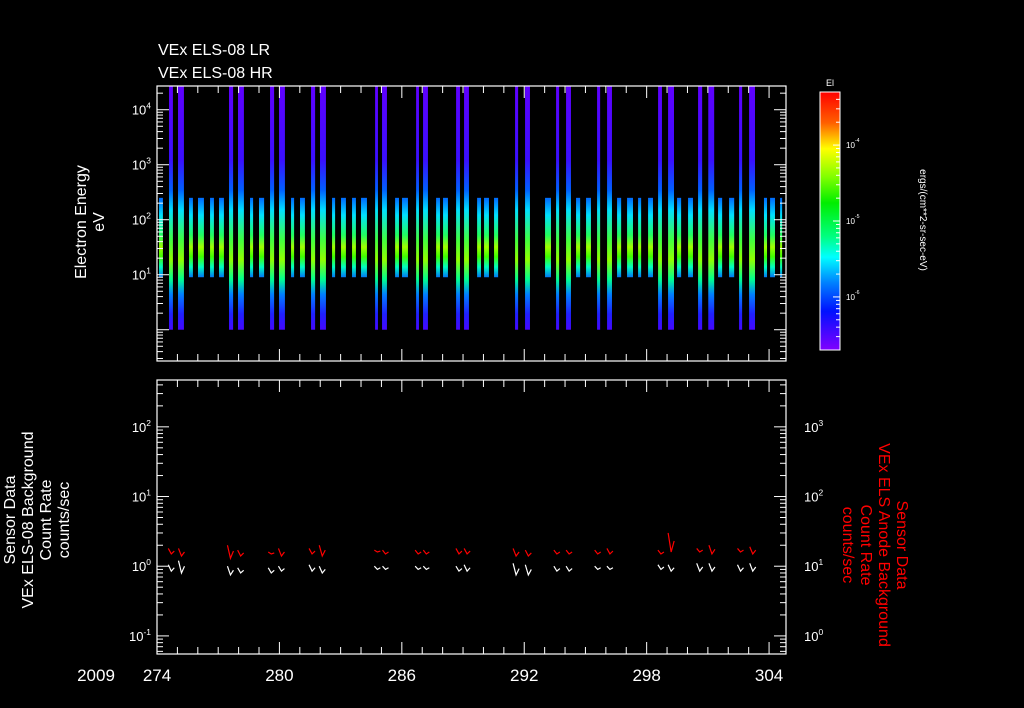  Describe the element at coordinates (140, 635) in the screenshot. I see `left-y-tick-label: 10-1` at that location.